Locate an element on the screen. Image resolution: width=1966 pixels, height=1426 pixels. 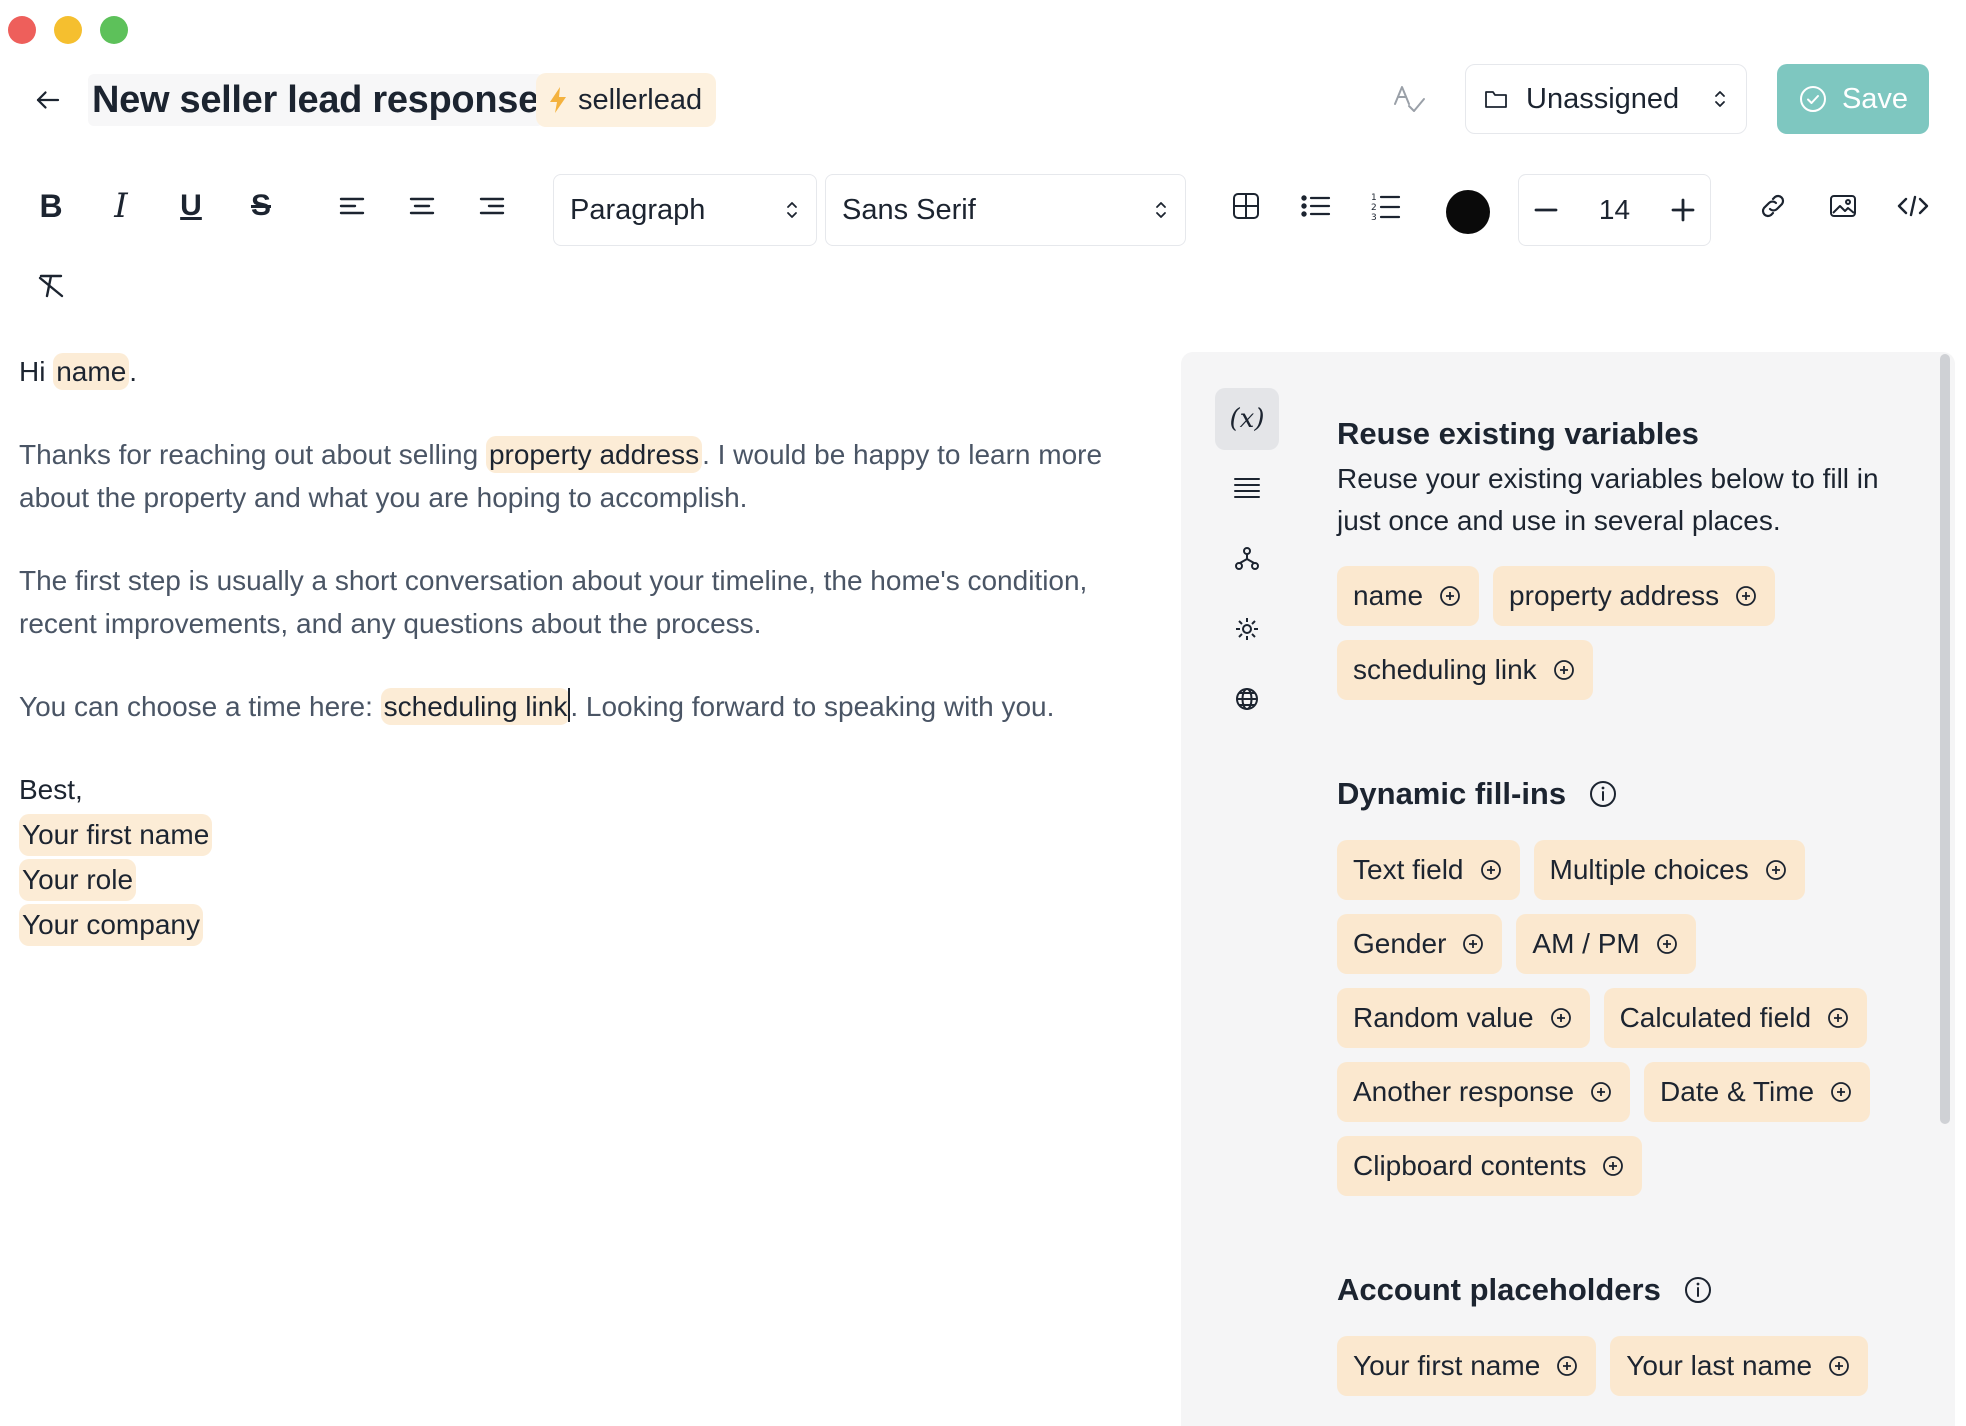
chip-label: AM / PM is located at coordinates (1586, 943).